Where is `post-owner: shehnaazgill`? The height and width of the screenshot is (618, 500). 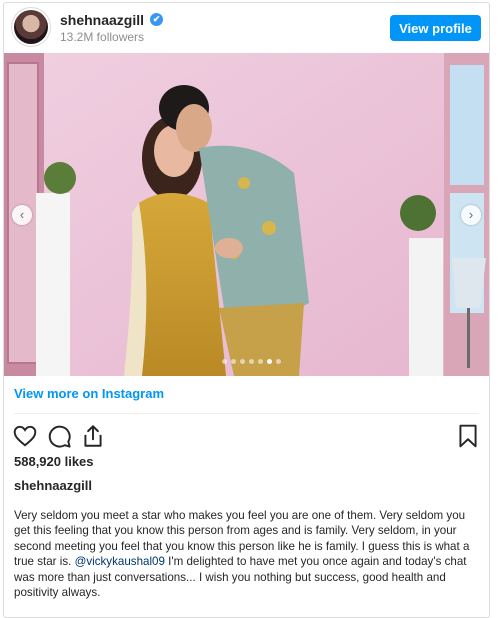 post-owner: shehnaazgill is located at coordinates (53, 485).